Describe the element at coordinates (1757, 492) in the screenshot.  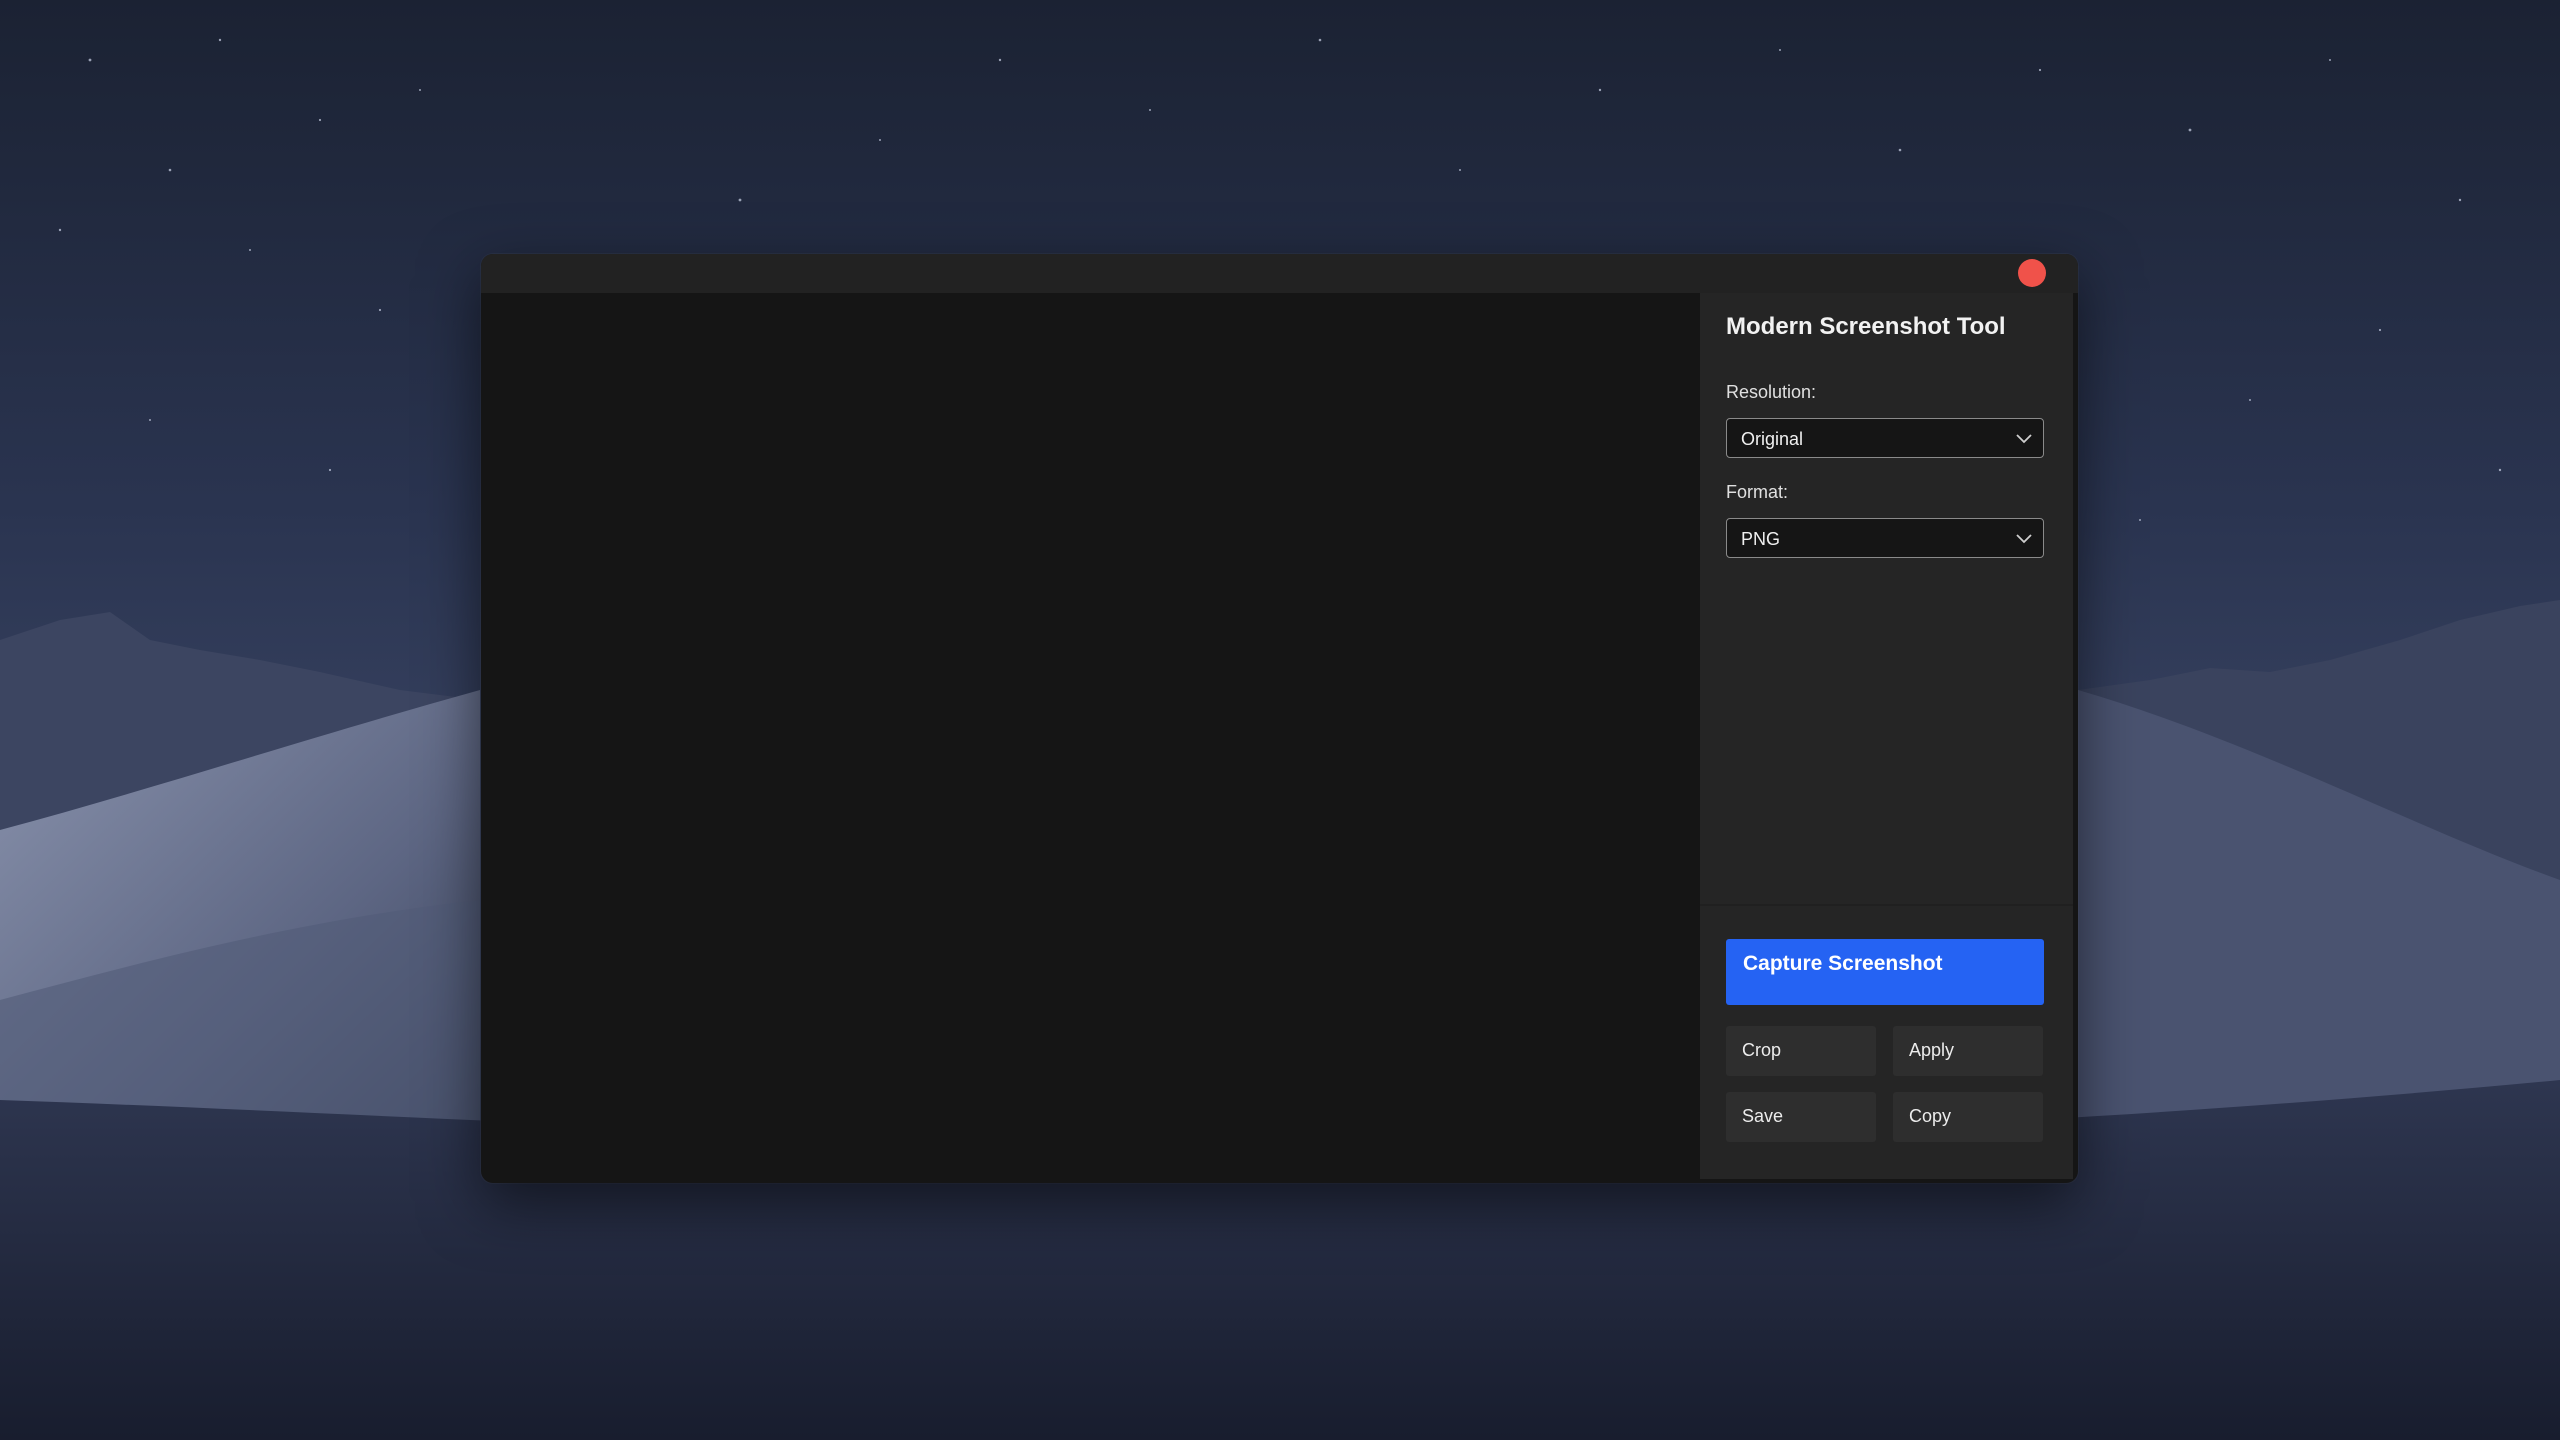
I see `format-label: Format:` at that location.